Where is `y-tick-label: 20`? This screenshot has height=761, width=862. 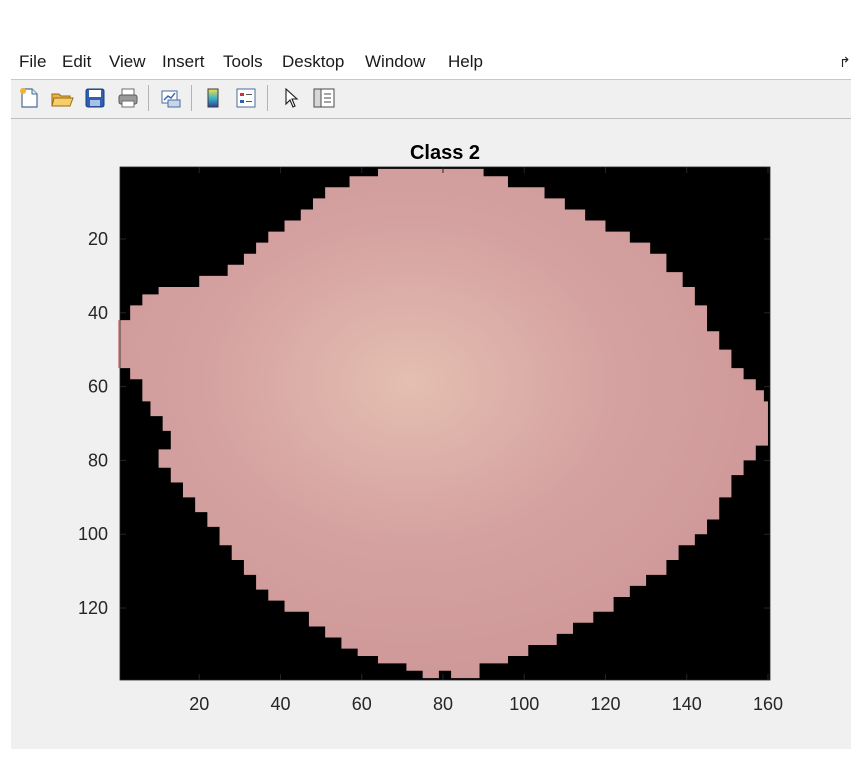
y-tick-label: 20 is located at coordinates (98, 239).